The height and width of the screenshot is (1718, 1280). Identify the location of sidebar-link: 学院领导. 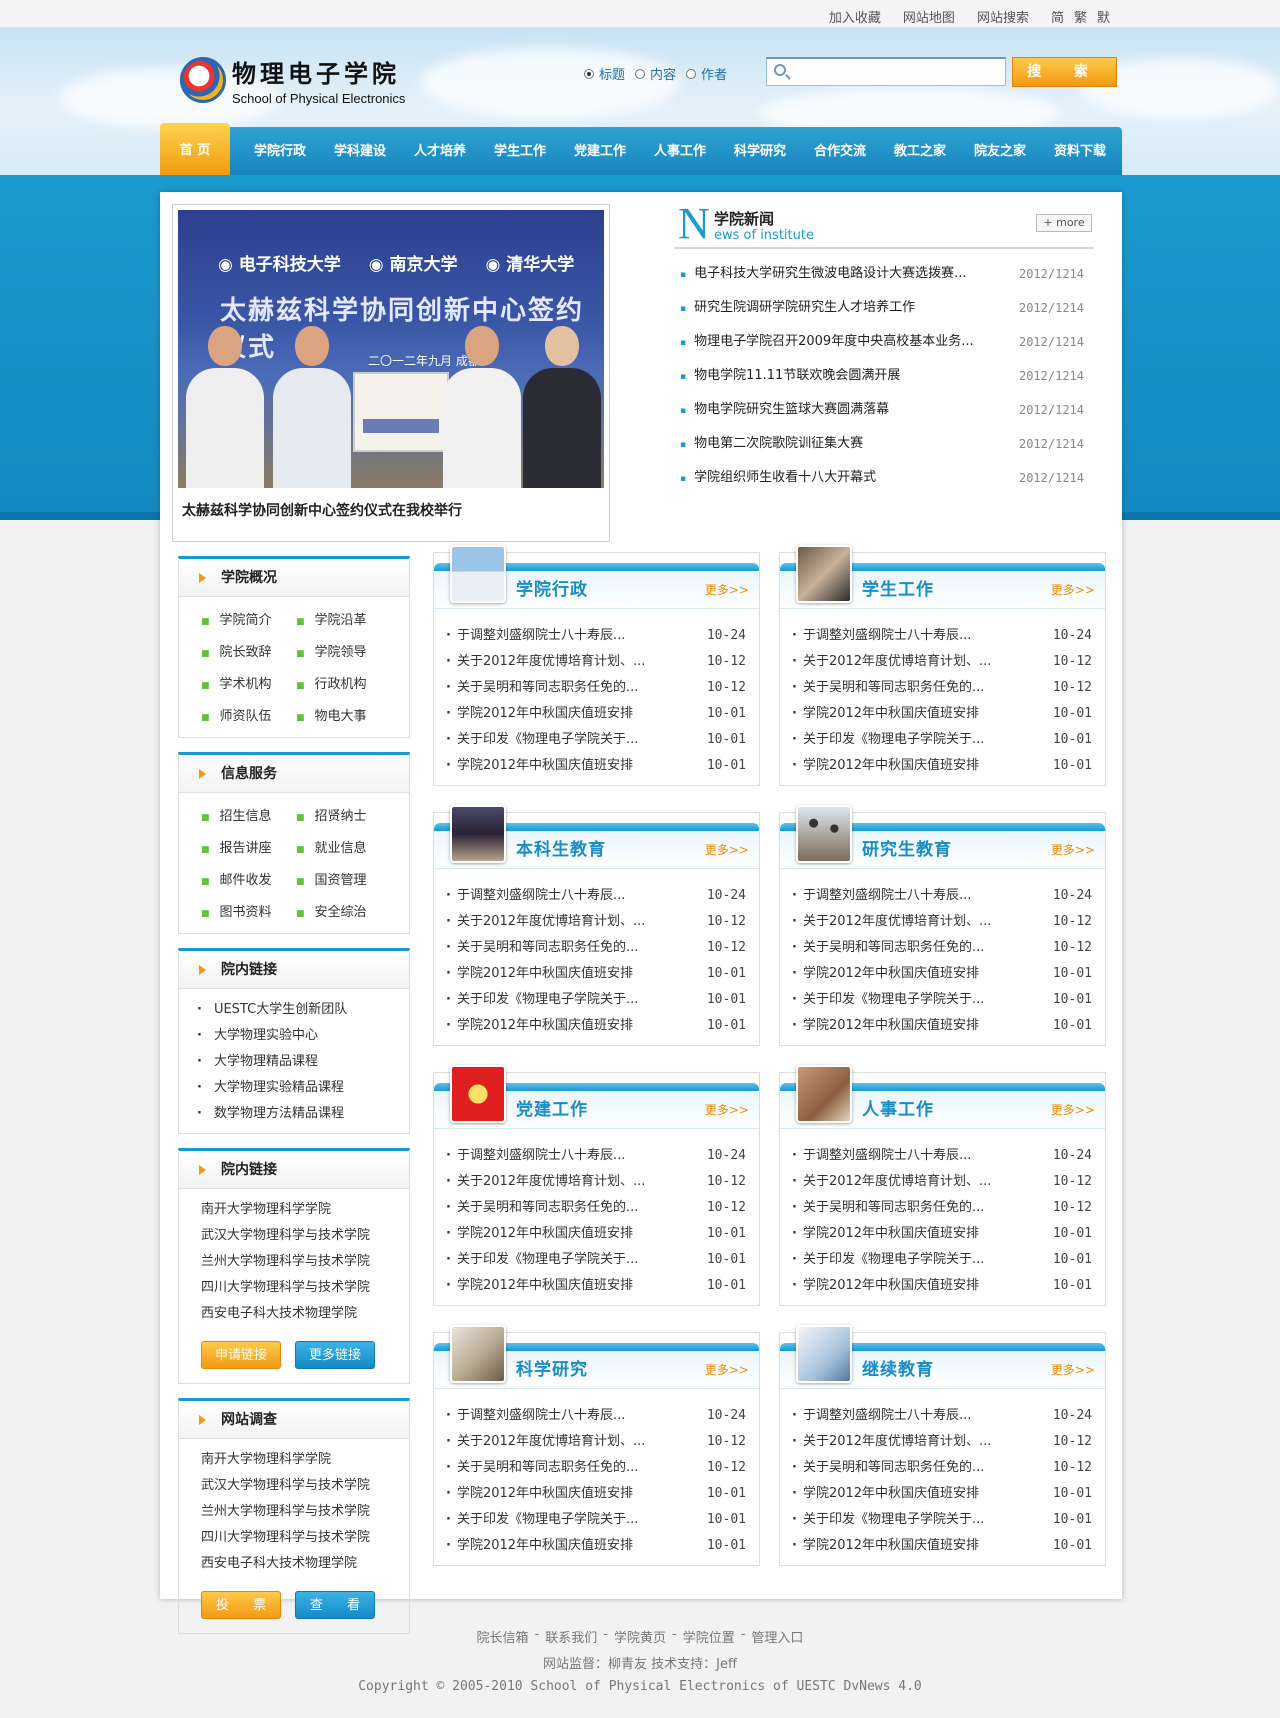
(343, 653).